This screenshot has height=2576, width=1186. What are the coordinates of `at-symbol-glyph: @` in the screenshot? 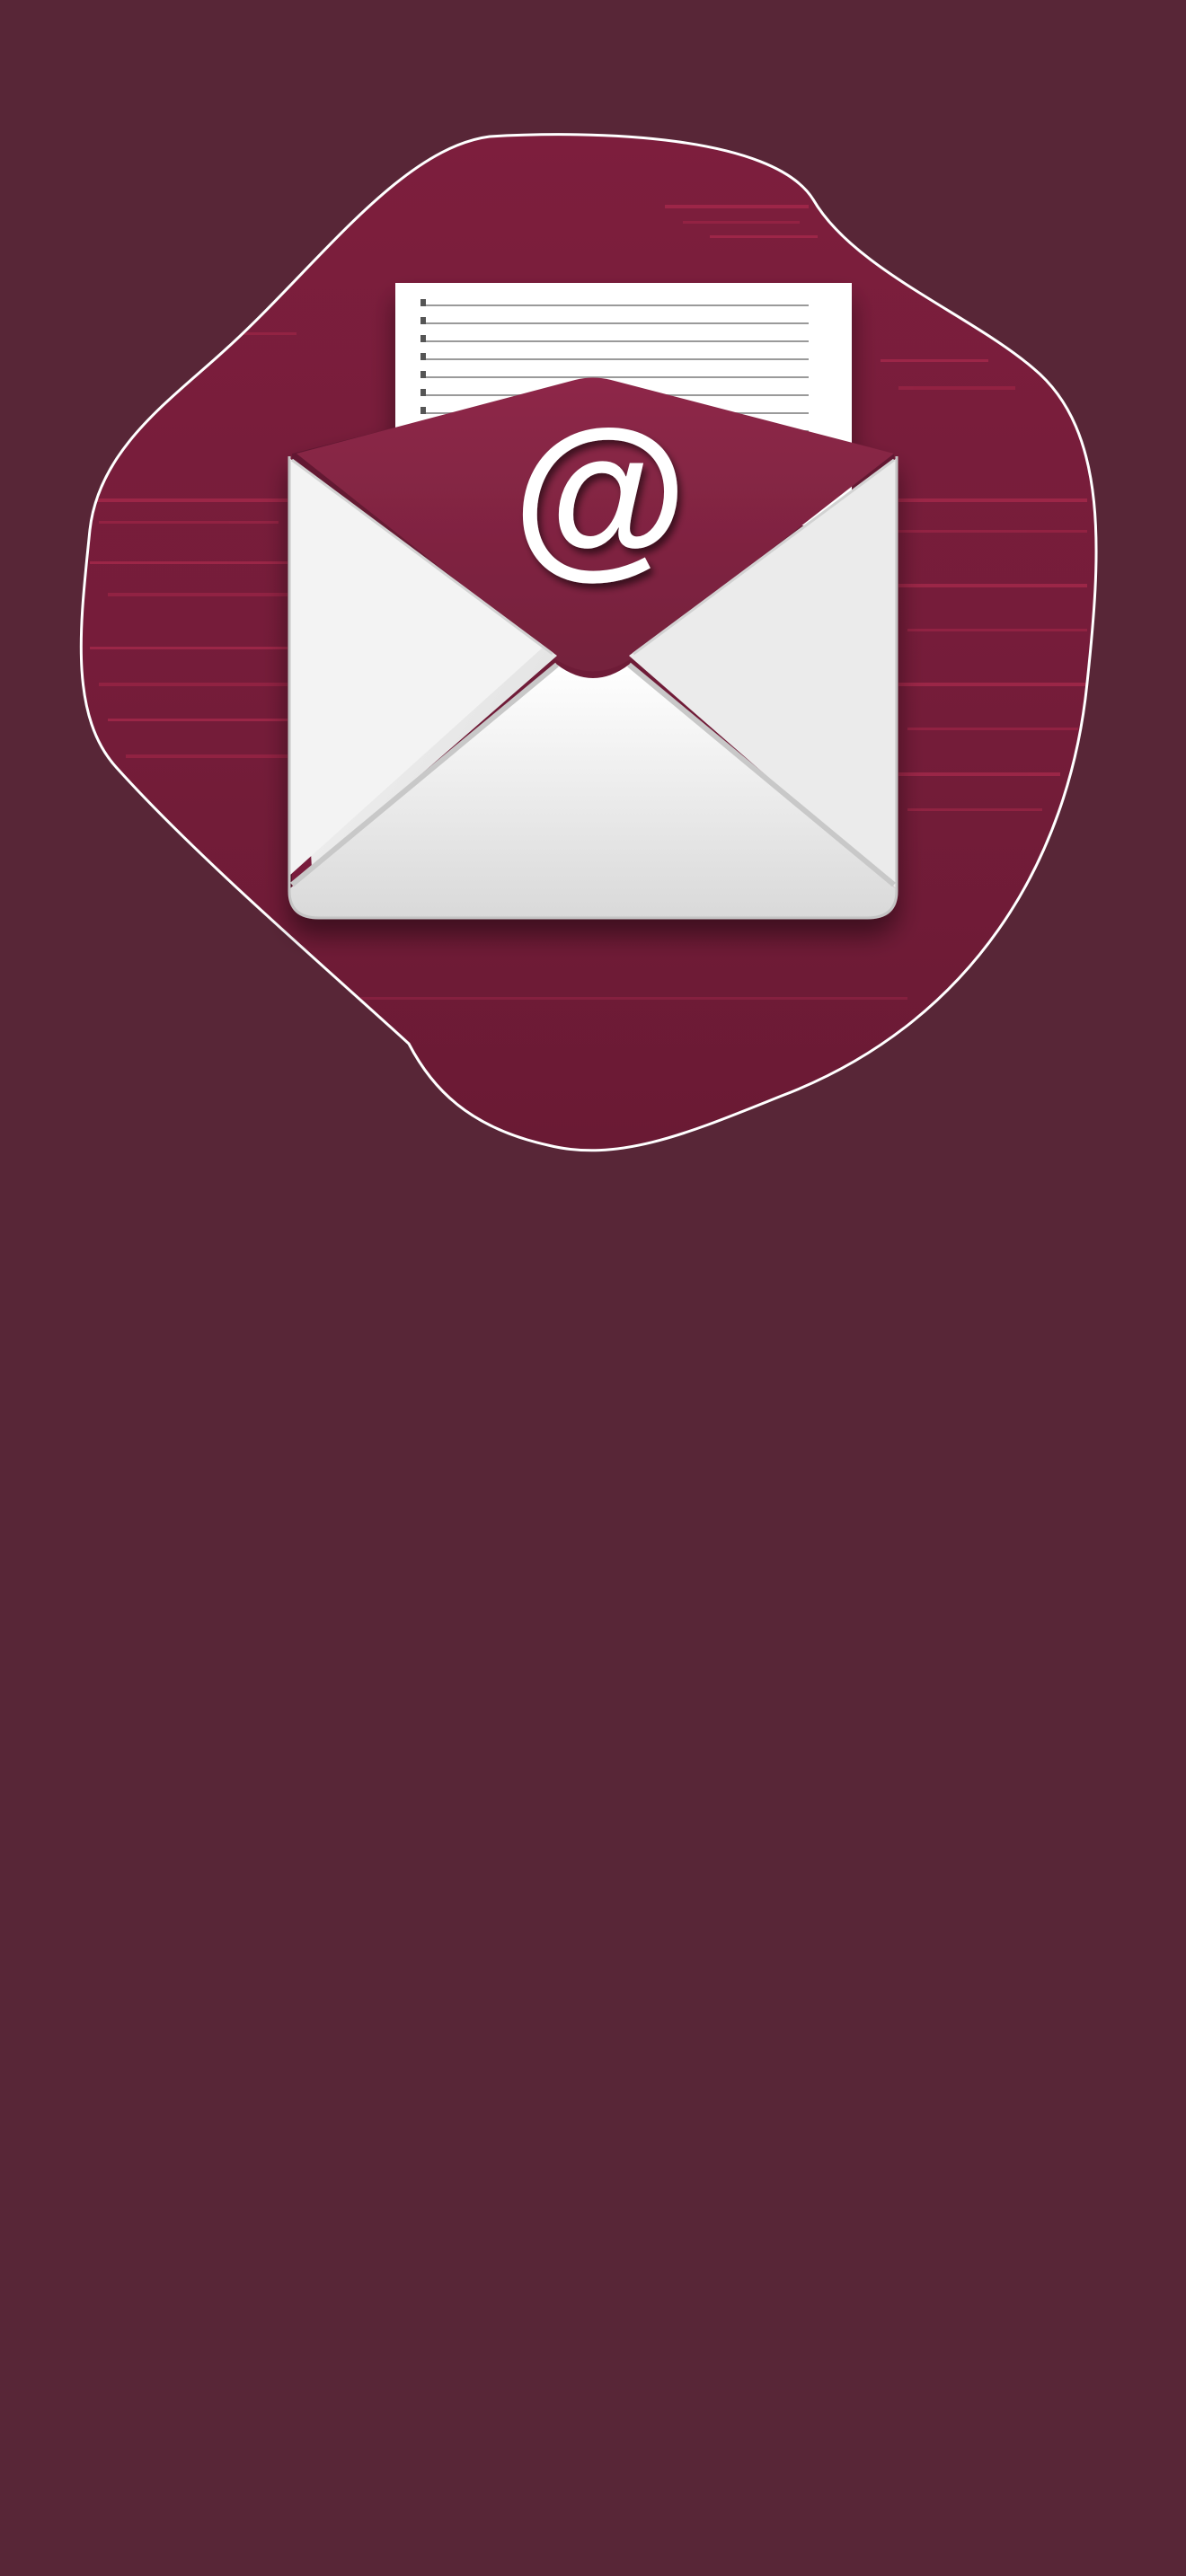 It's located at (599, 494).